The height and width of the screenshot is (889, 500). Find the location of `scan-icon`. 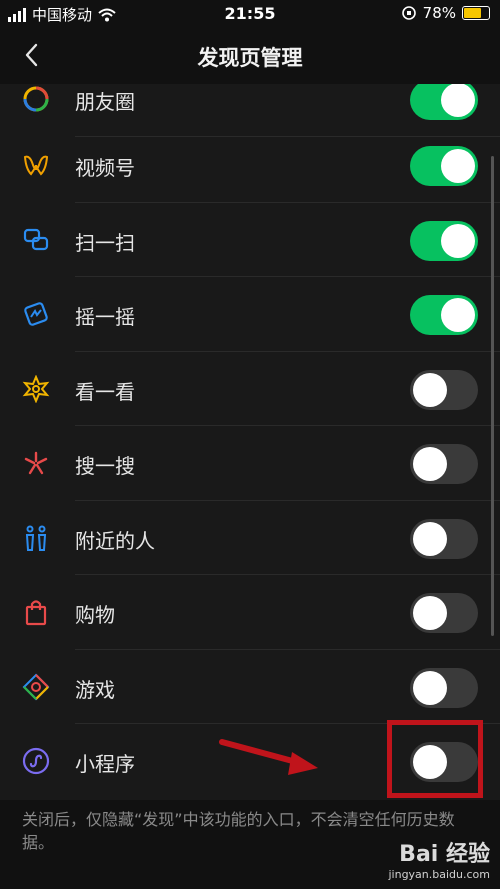

scan-icon is located at coordinates (36, 239).